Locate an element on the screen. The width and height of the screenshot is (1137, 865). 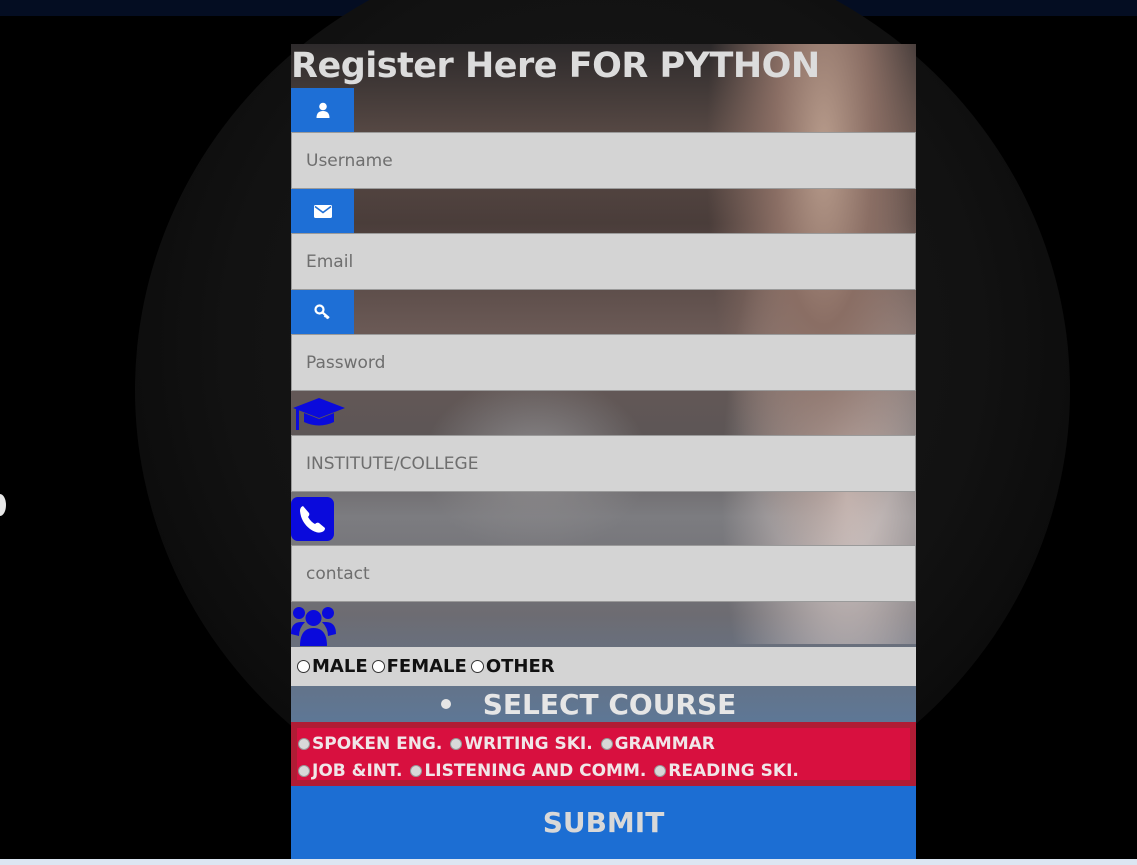
institute-input is located at coordinates (603, 463).